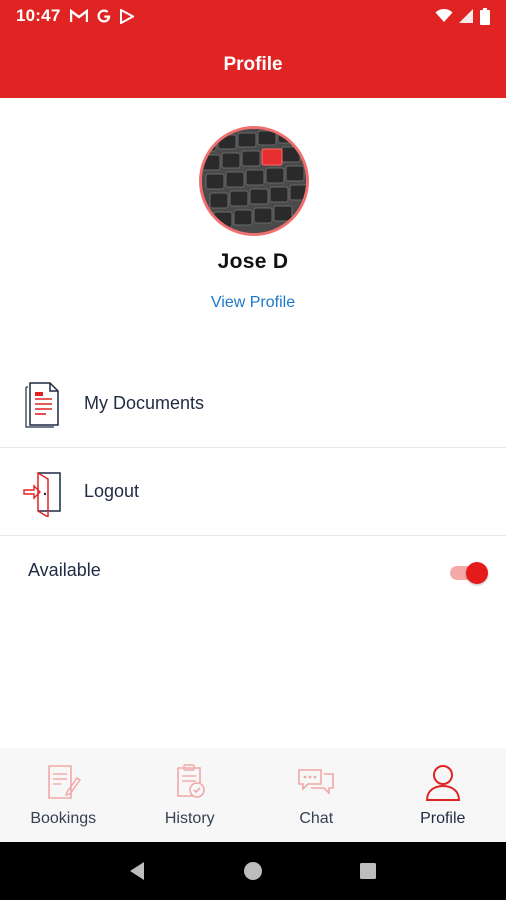  Describe the element at coordinates (79, 15) in the screenshot. I see `gmail-icon` at that location.